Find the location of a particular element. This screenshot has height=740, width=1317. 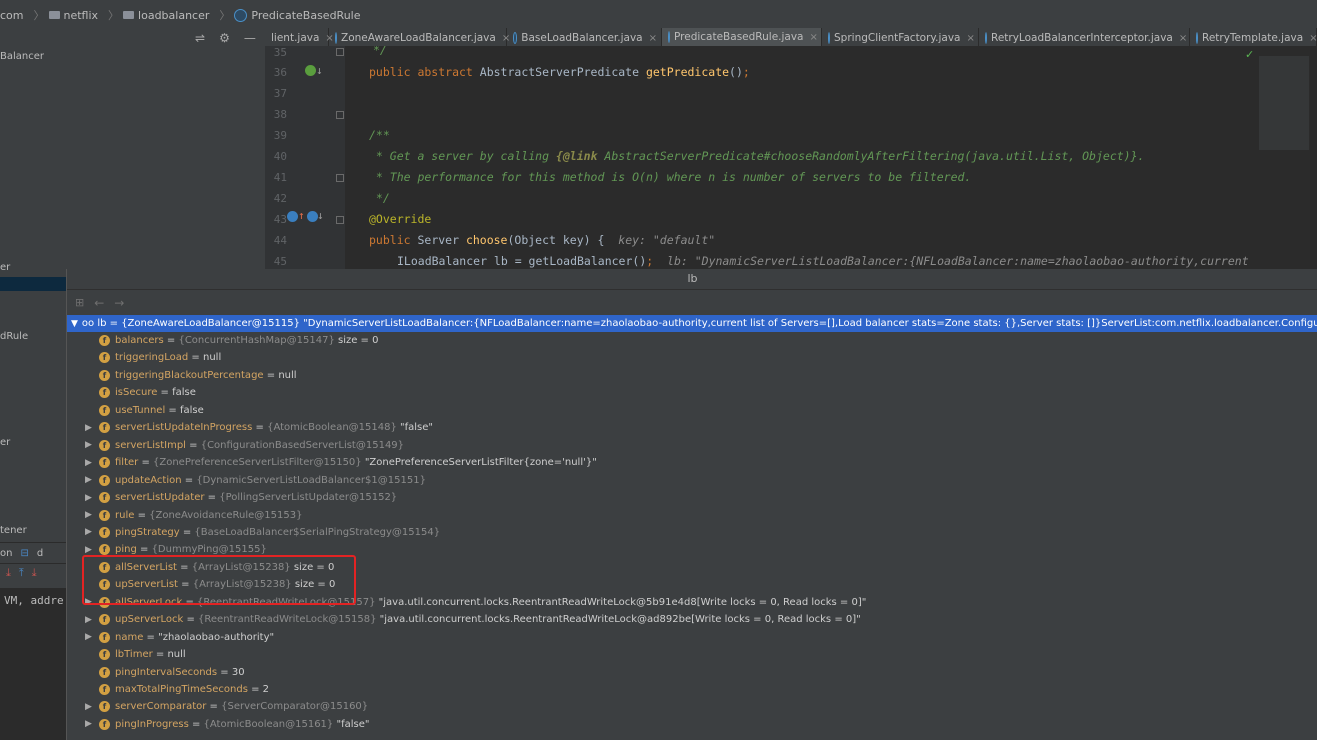

tab-predicate-based-rule: PredicateBasedRule.java × is located at coordinates (742, 38).